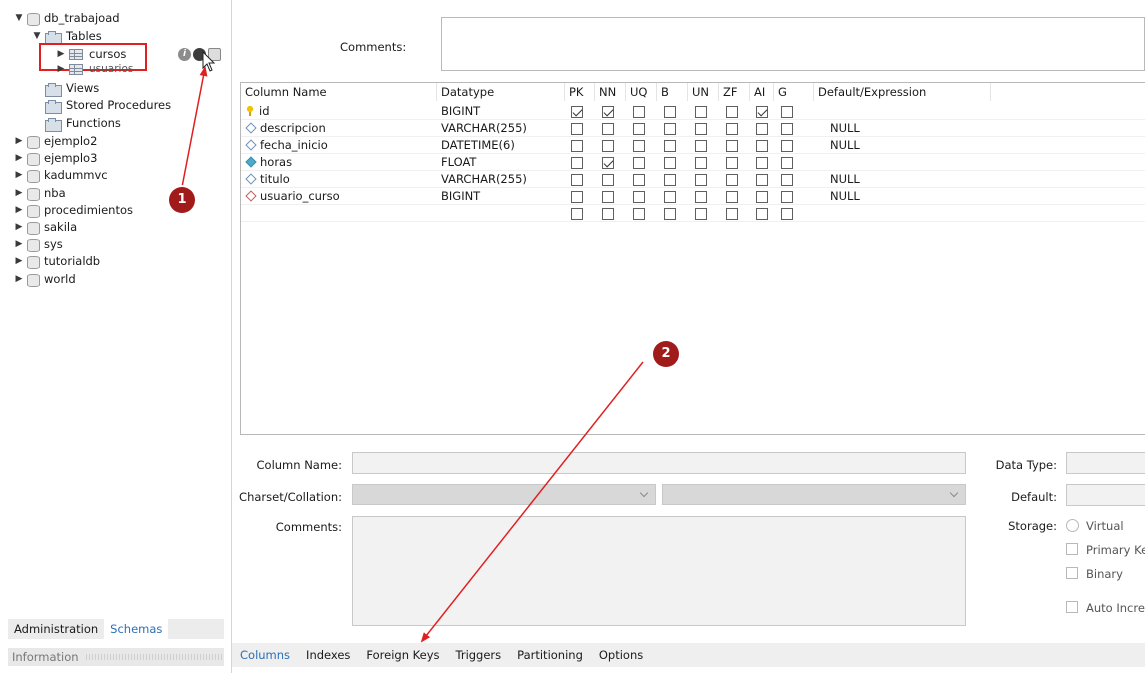  Describe the element at coordinates (621, 655) in the screenshot. I see `tab-options: Options` at that location.